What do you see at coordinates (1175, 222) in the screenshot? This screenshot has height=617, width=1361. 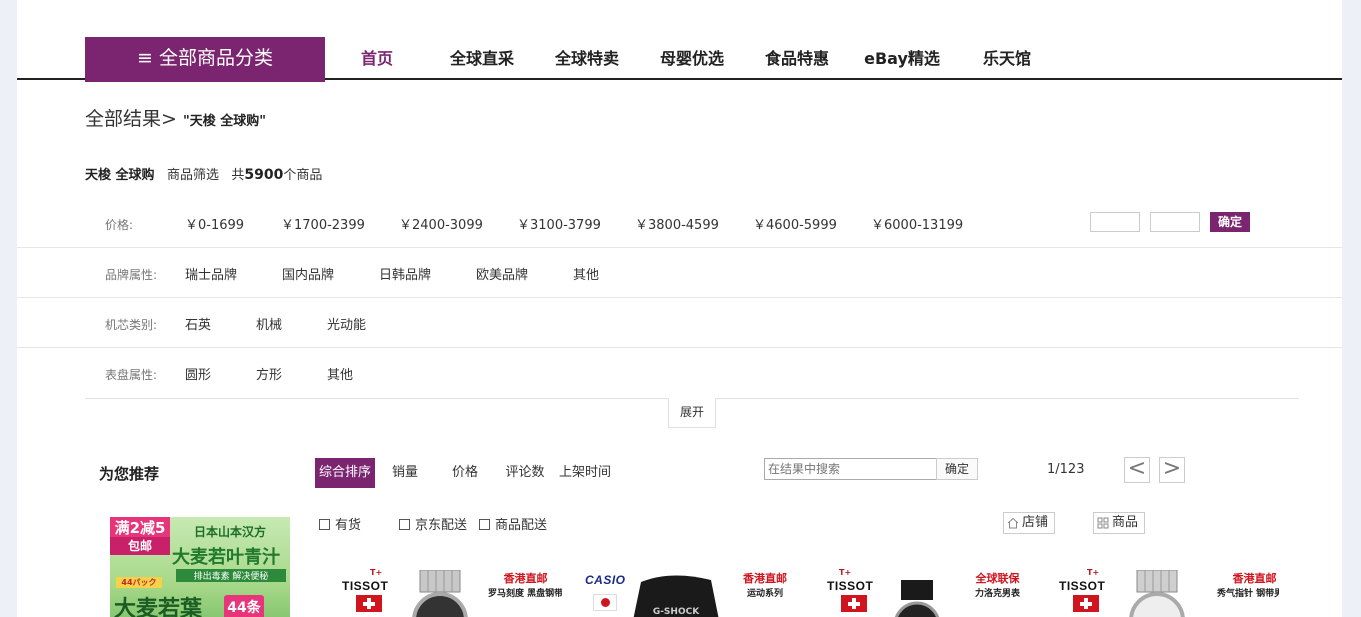 I see `price-max-input` at bounding box center [1175, 222].